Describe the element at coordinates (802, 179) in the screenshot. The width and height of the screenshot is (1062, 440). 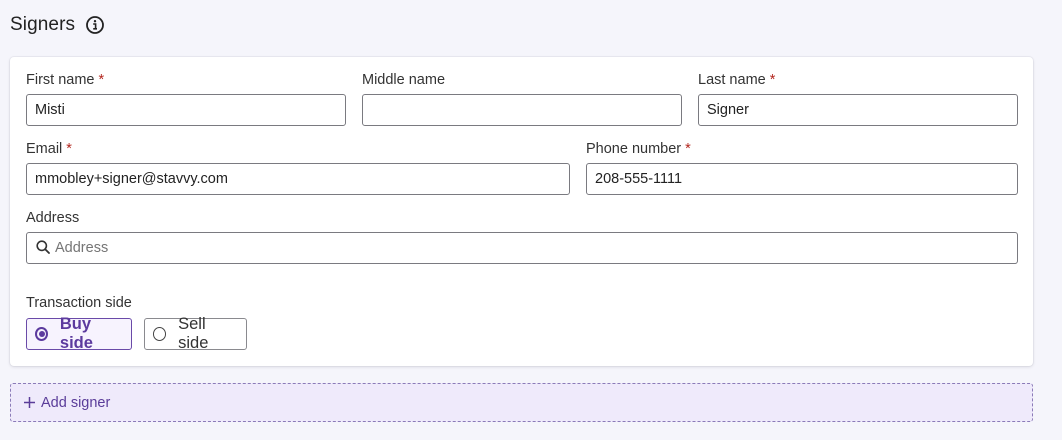
I see `phone-input` at that location.